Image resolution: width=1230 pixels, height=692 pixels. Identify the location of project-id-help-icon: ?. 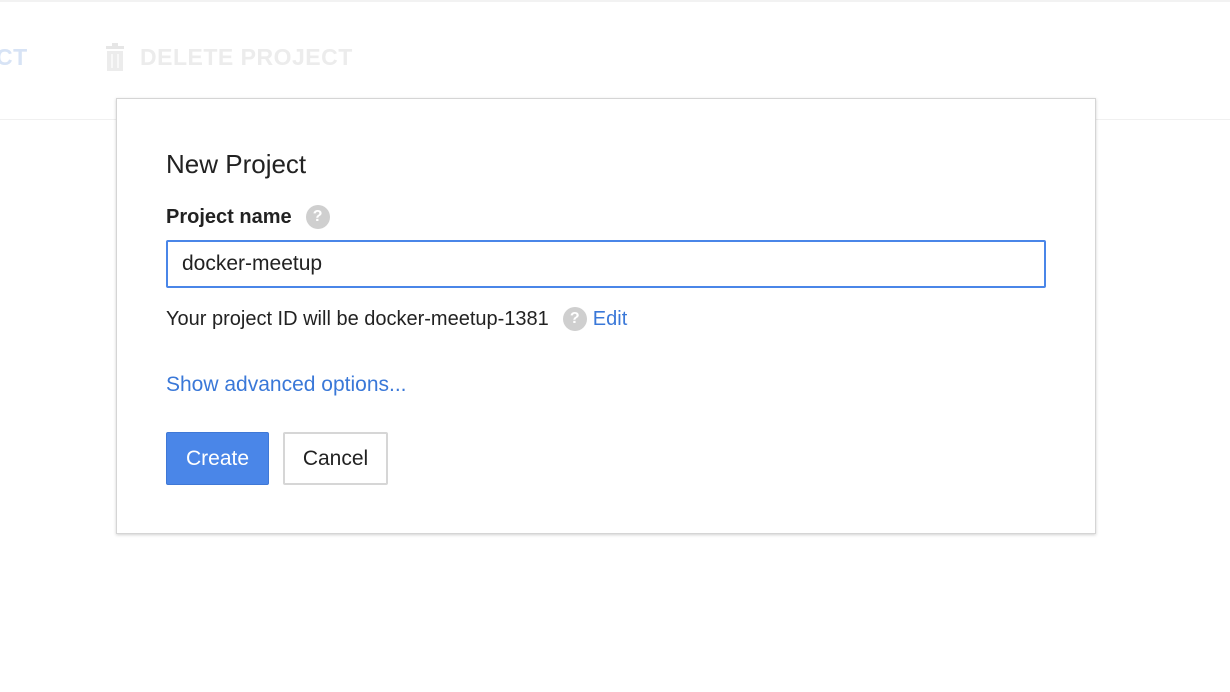
(574, 319).